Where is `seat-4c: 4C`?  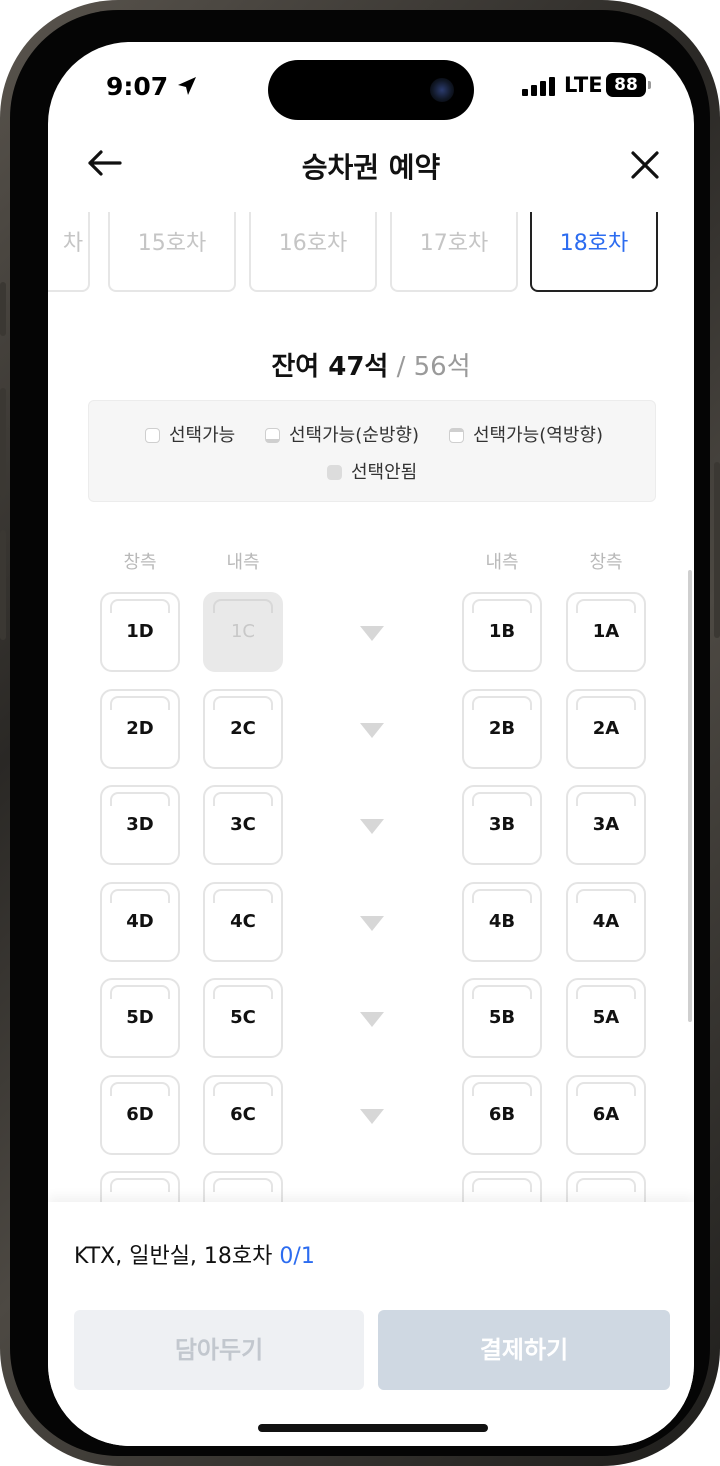
seat-4c: 4C is located at coordinates (243, 922).